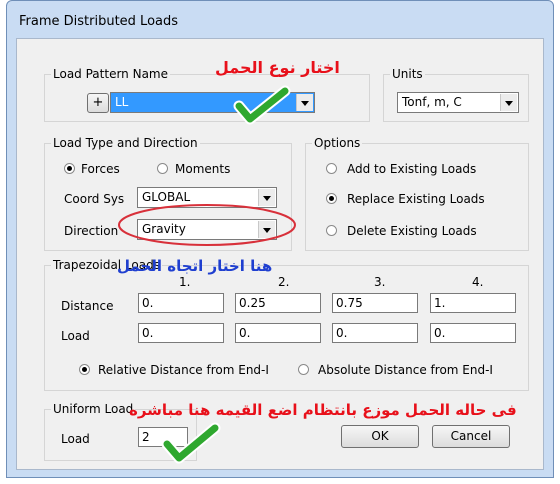 The height and width of the screenshot is (484, 560). I want to click on annotation-pattern-note: اختار نوع الحمل, so click(277, 67).